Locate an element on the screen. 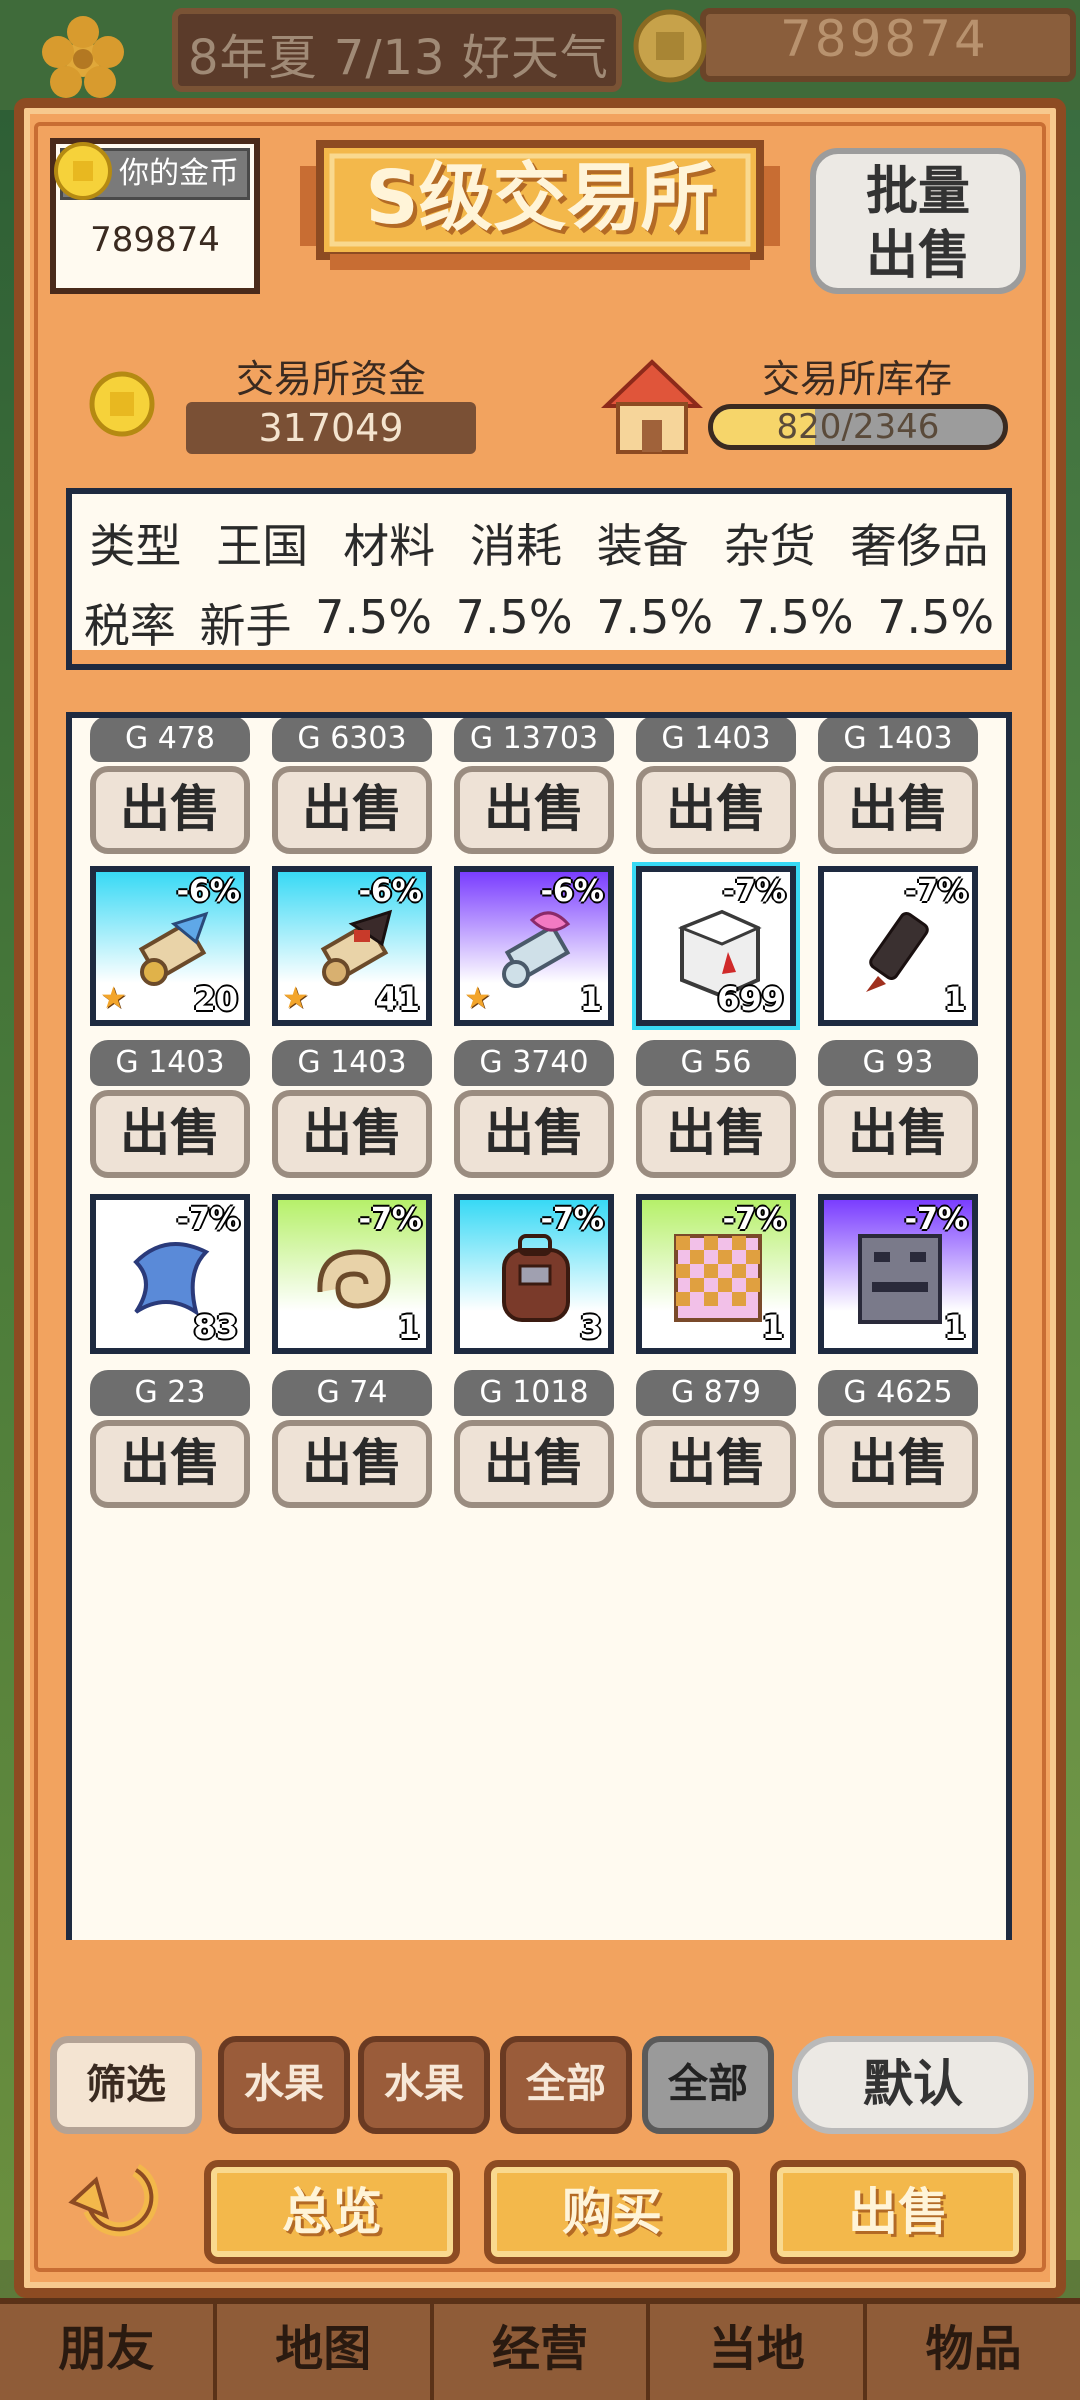 The width and height of the screenshot is (1080, 2400). buy-button: 购买 is located at coordinates (612, 2212).